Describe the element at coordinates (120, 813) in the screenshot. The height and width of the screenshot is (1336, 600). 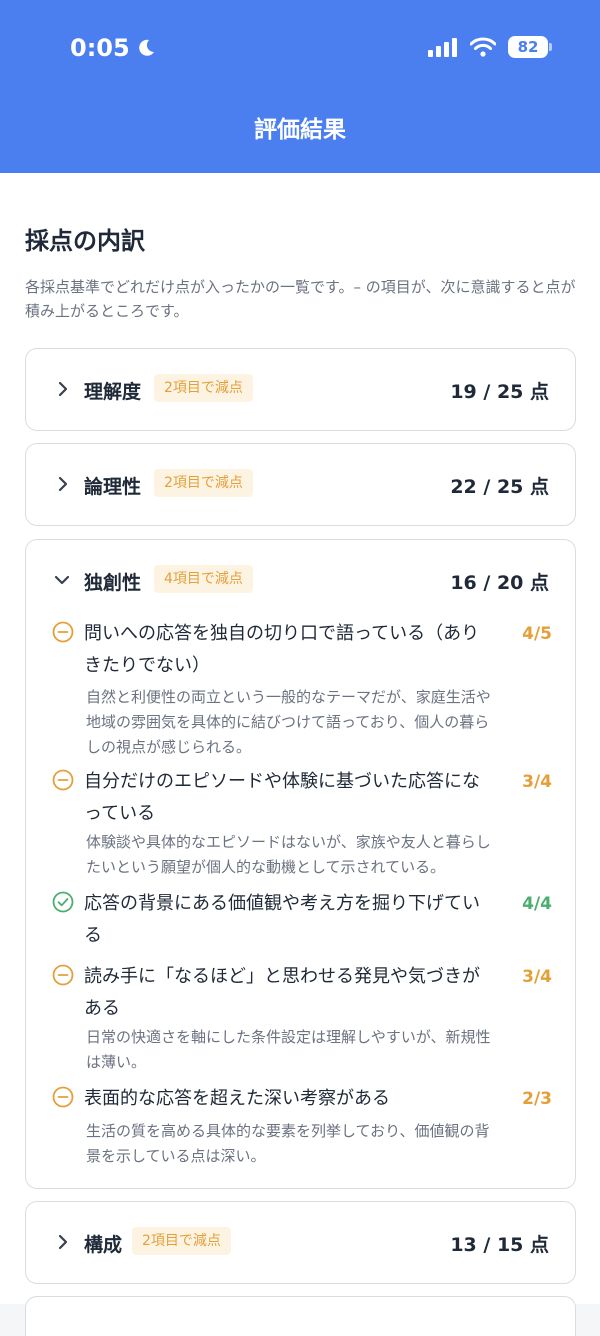
I see `criterion-title-line: っている` at that location.